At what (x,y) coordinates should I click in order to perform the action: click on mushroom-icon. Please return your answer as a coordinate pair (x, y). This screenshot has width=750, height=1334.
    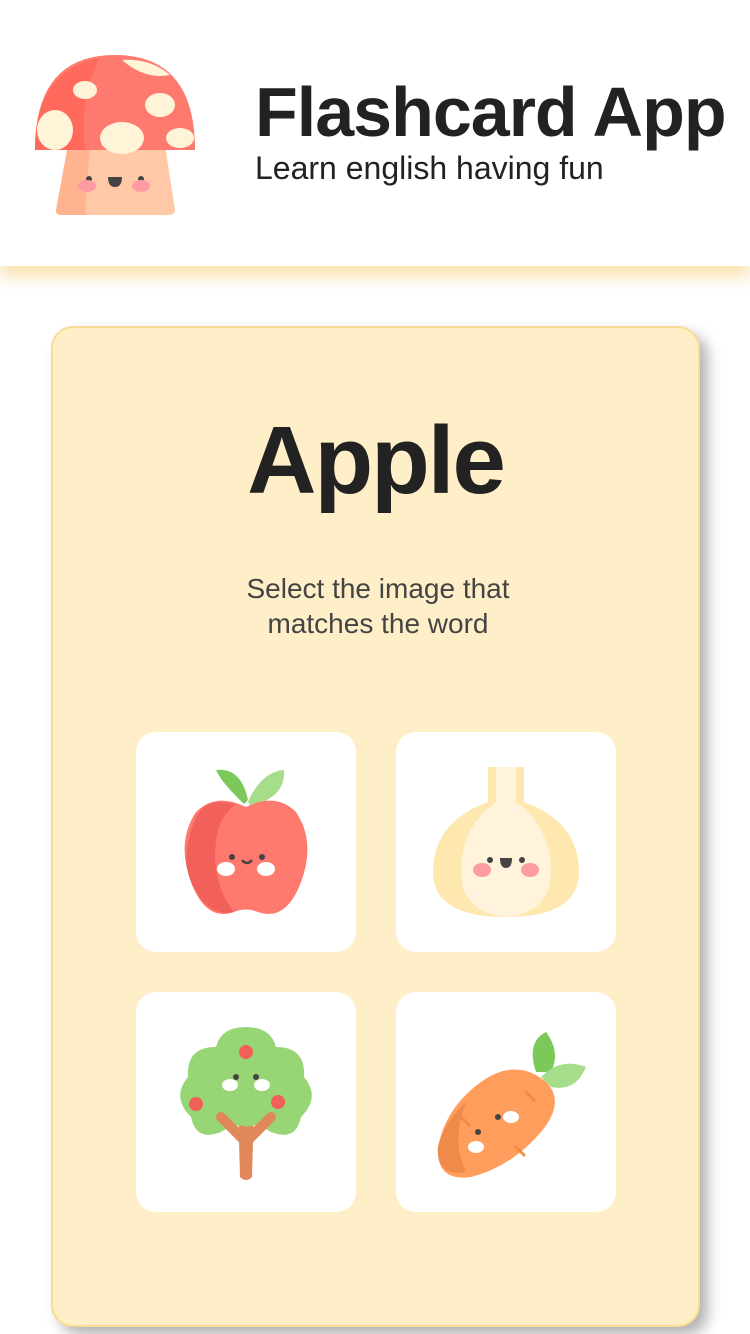
    Looking at the image, I should click on (115, 135).